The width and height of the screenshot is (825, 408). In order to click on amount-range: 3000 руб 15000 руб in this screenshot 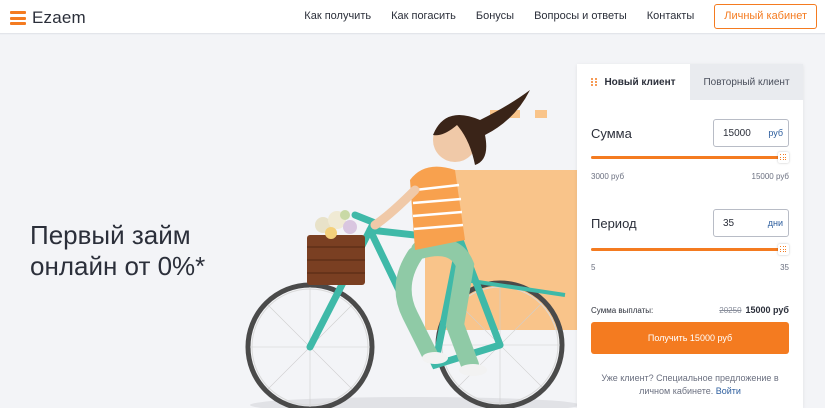, I will do `click(690, 176)`.